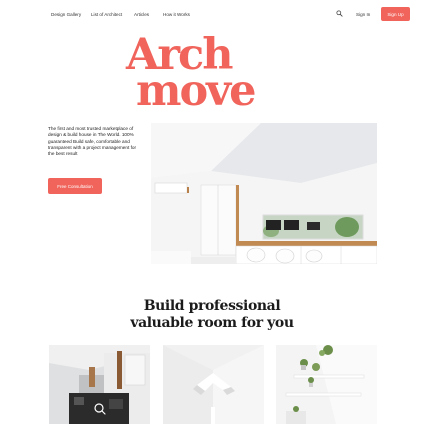 The image size is (424, 424). What do you see at coordinates (213, 384) in the screenshot?
I see `gallery-card-white-corner` at bounding box center [213, 384].